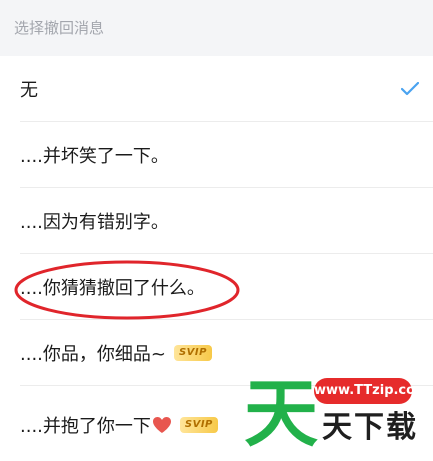 This screenshot has width=433, height=461. I want to click on watermark-text: 天下载, so click(370, 427).